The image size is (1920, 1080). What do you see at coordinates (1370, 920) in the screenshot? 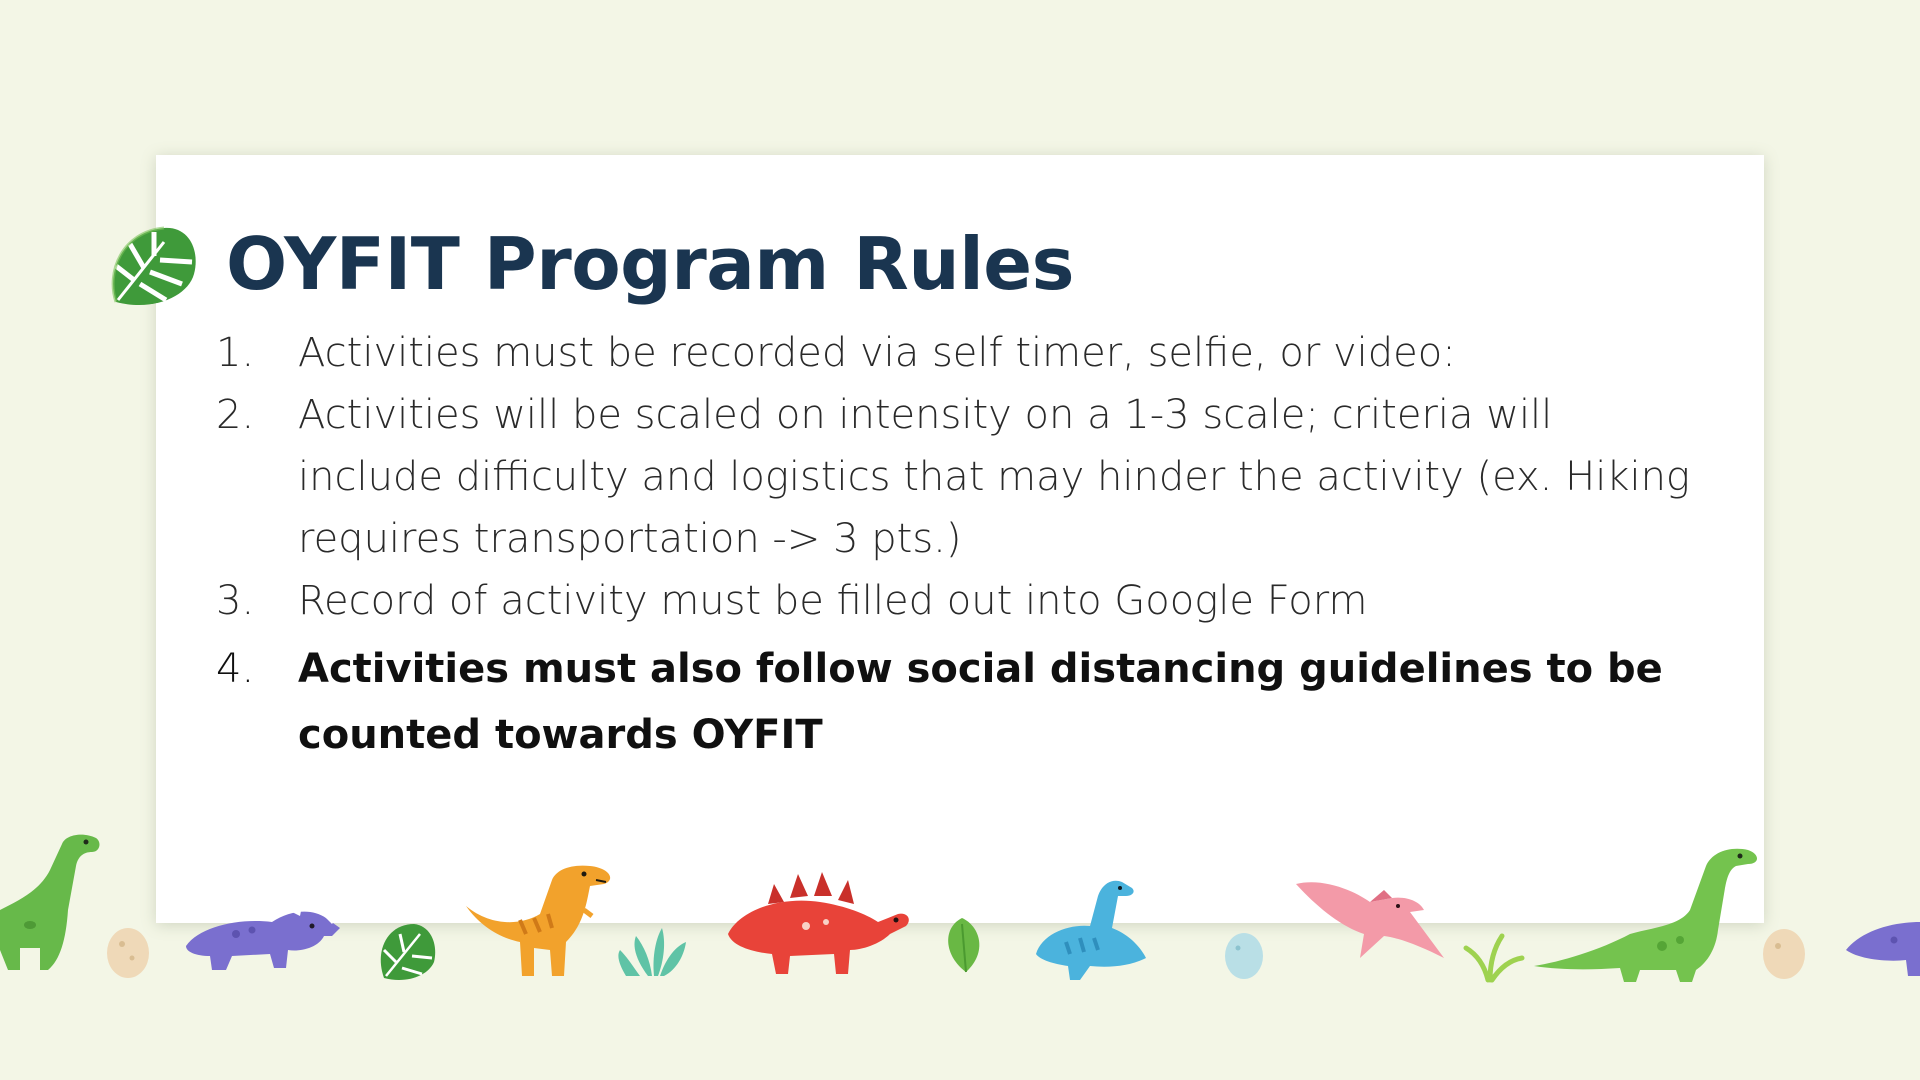
I see `pink-pterodactyl-icon` at bounding box center [1370, 920].